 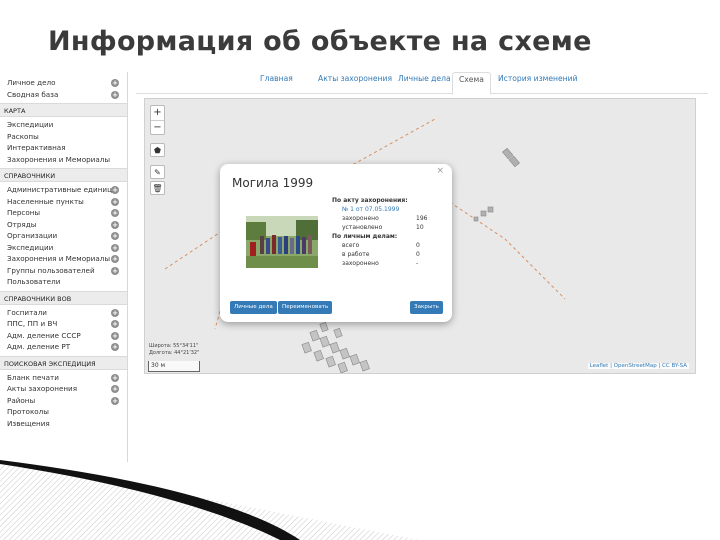 What do you see at coordinates (63, 202) in the screenshot?
I see `sidebar-item-settlements: Населенные пункты +` at bounding box center [63, 202].